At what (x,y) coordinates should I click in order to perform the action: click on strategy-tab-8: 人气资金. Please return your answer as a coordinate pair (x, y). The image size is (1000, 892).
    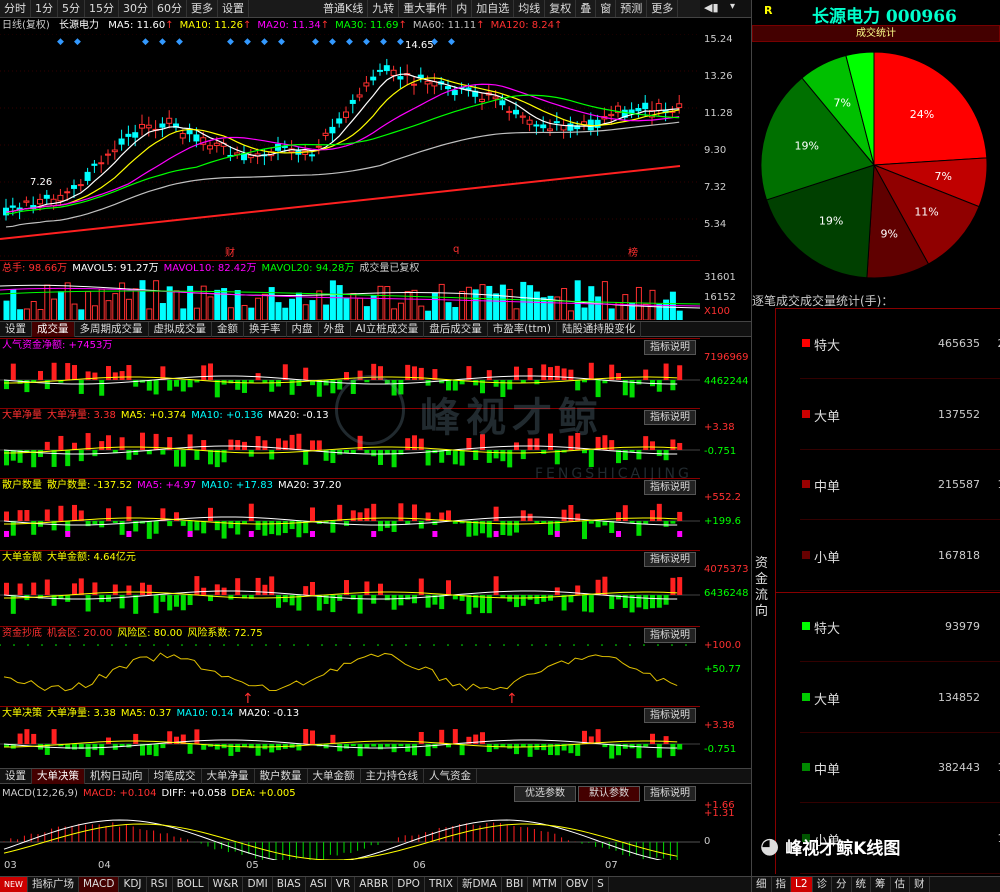
    Looking at the image, I should click on (450, 776).